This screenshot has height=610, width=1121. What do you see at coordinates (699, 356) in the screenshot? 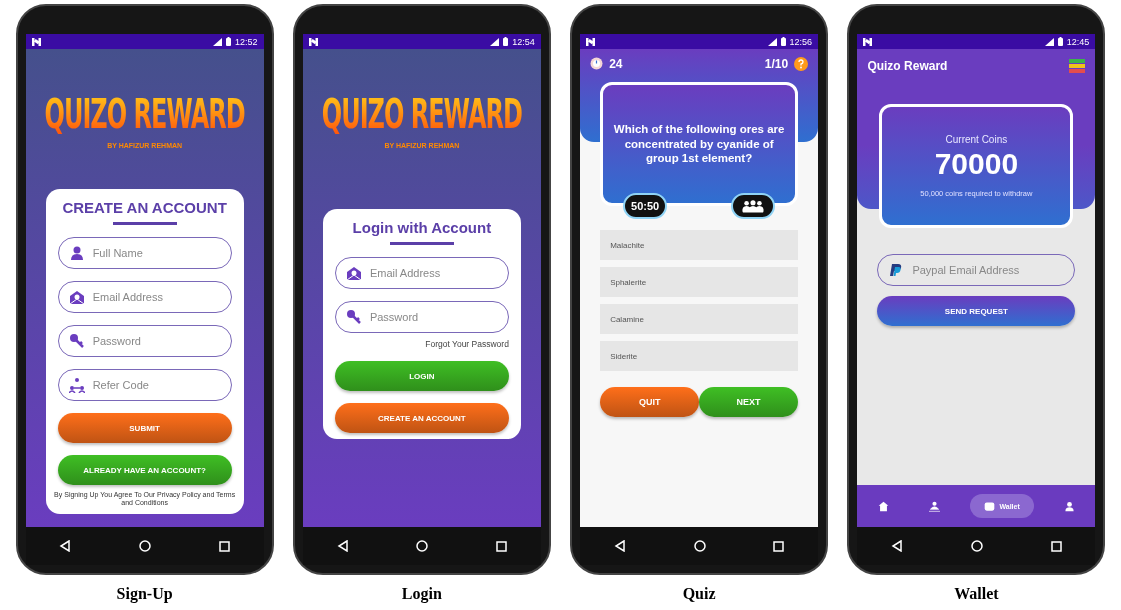
I see `answer-option: Siderite` at bounding box center [699, 356].